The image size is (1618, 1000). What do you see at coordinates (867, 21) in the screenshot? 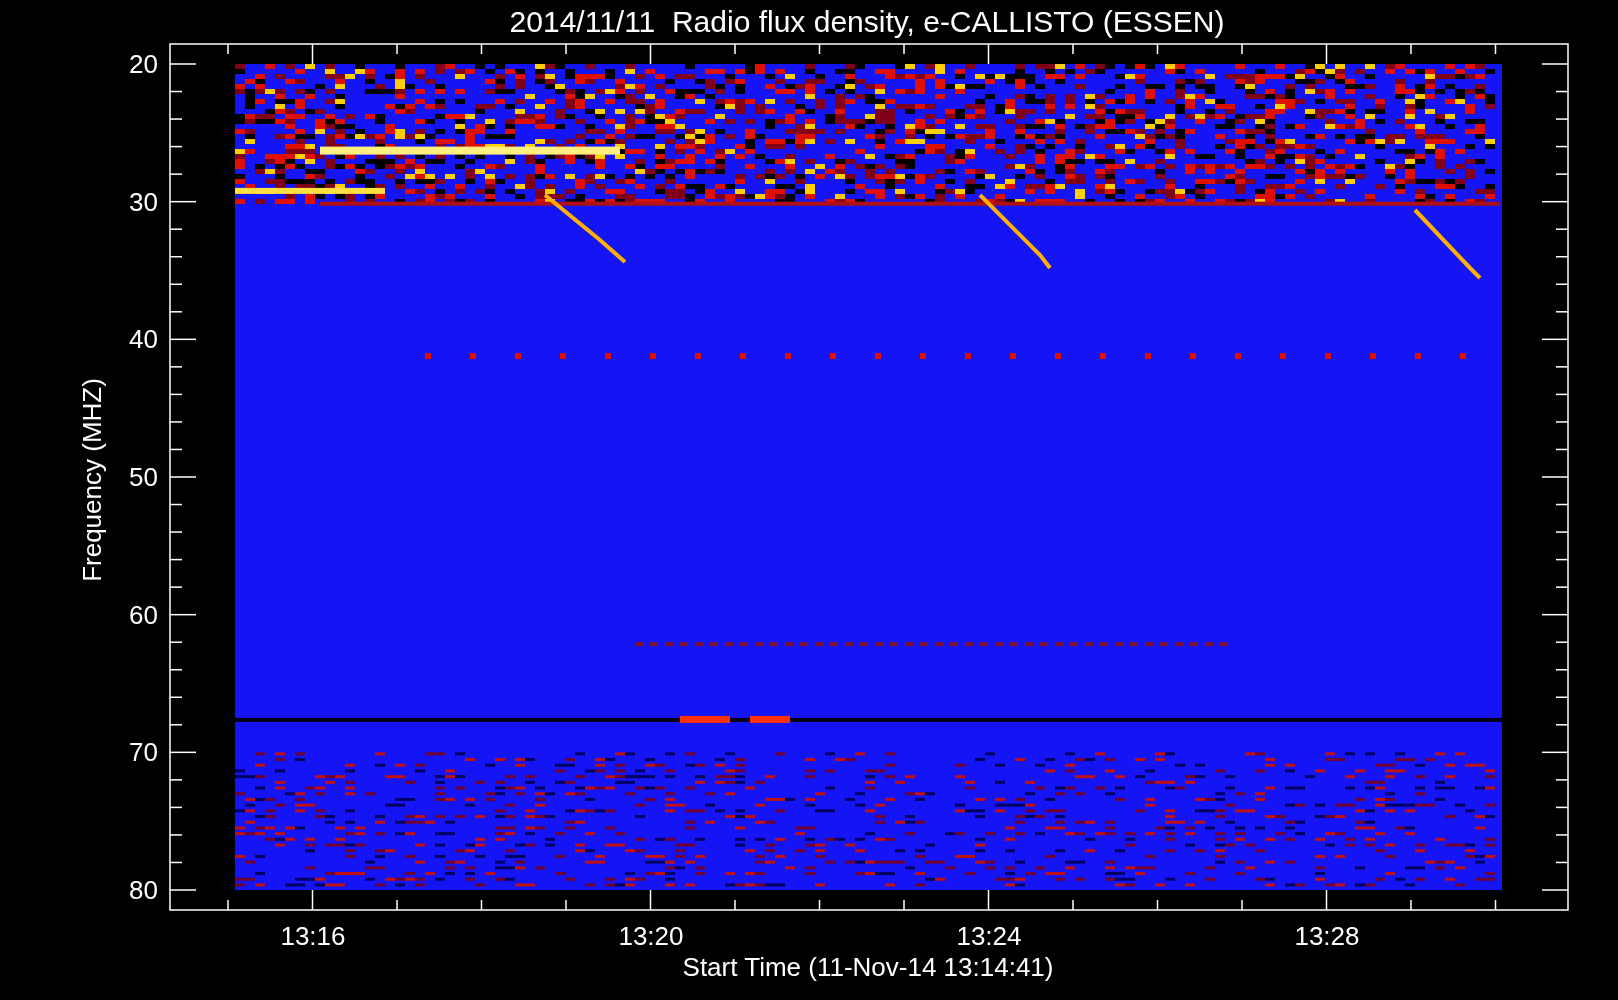
I see `plot-title: 2014/11/11 Radio flux density, e-CALLISTO (ESSEN)` at bounding box center [867, 21].